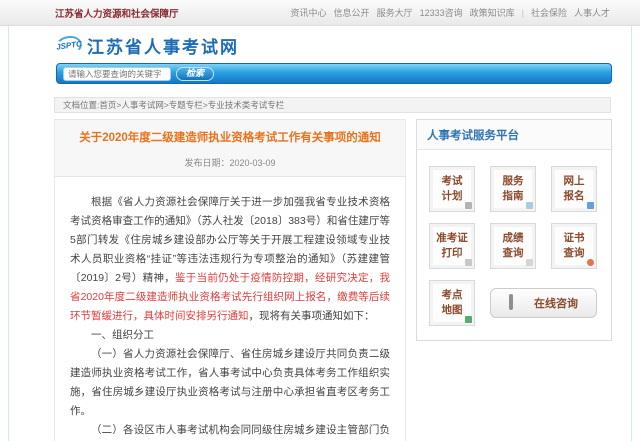  What do you see at coordinates (352, 12) in the screenshot?
I see `topbar-link-info: 信息公开` at bounding box center [352, 12].